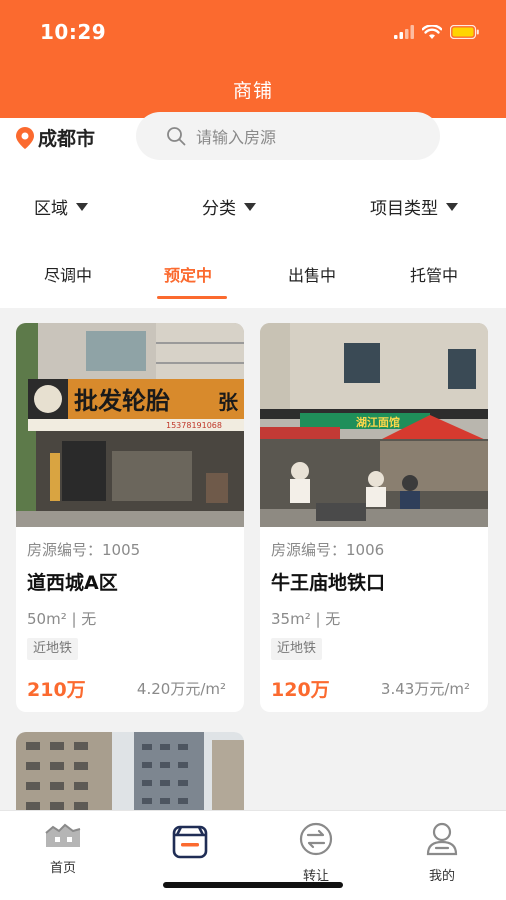 The height and width of the screenshot is (900, 506). Describe the element at coordinates (63, 835) in the screenshot. I see `home-icon` at that location.